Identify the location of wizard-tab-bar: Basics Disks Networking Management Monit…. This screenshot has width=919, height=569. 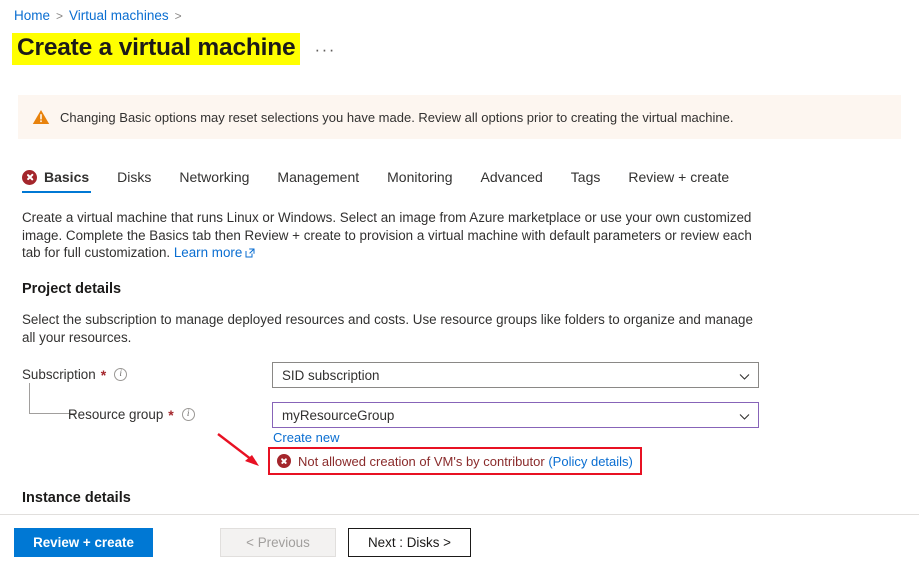
(381, 181).